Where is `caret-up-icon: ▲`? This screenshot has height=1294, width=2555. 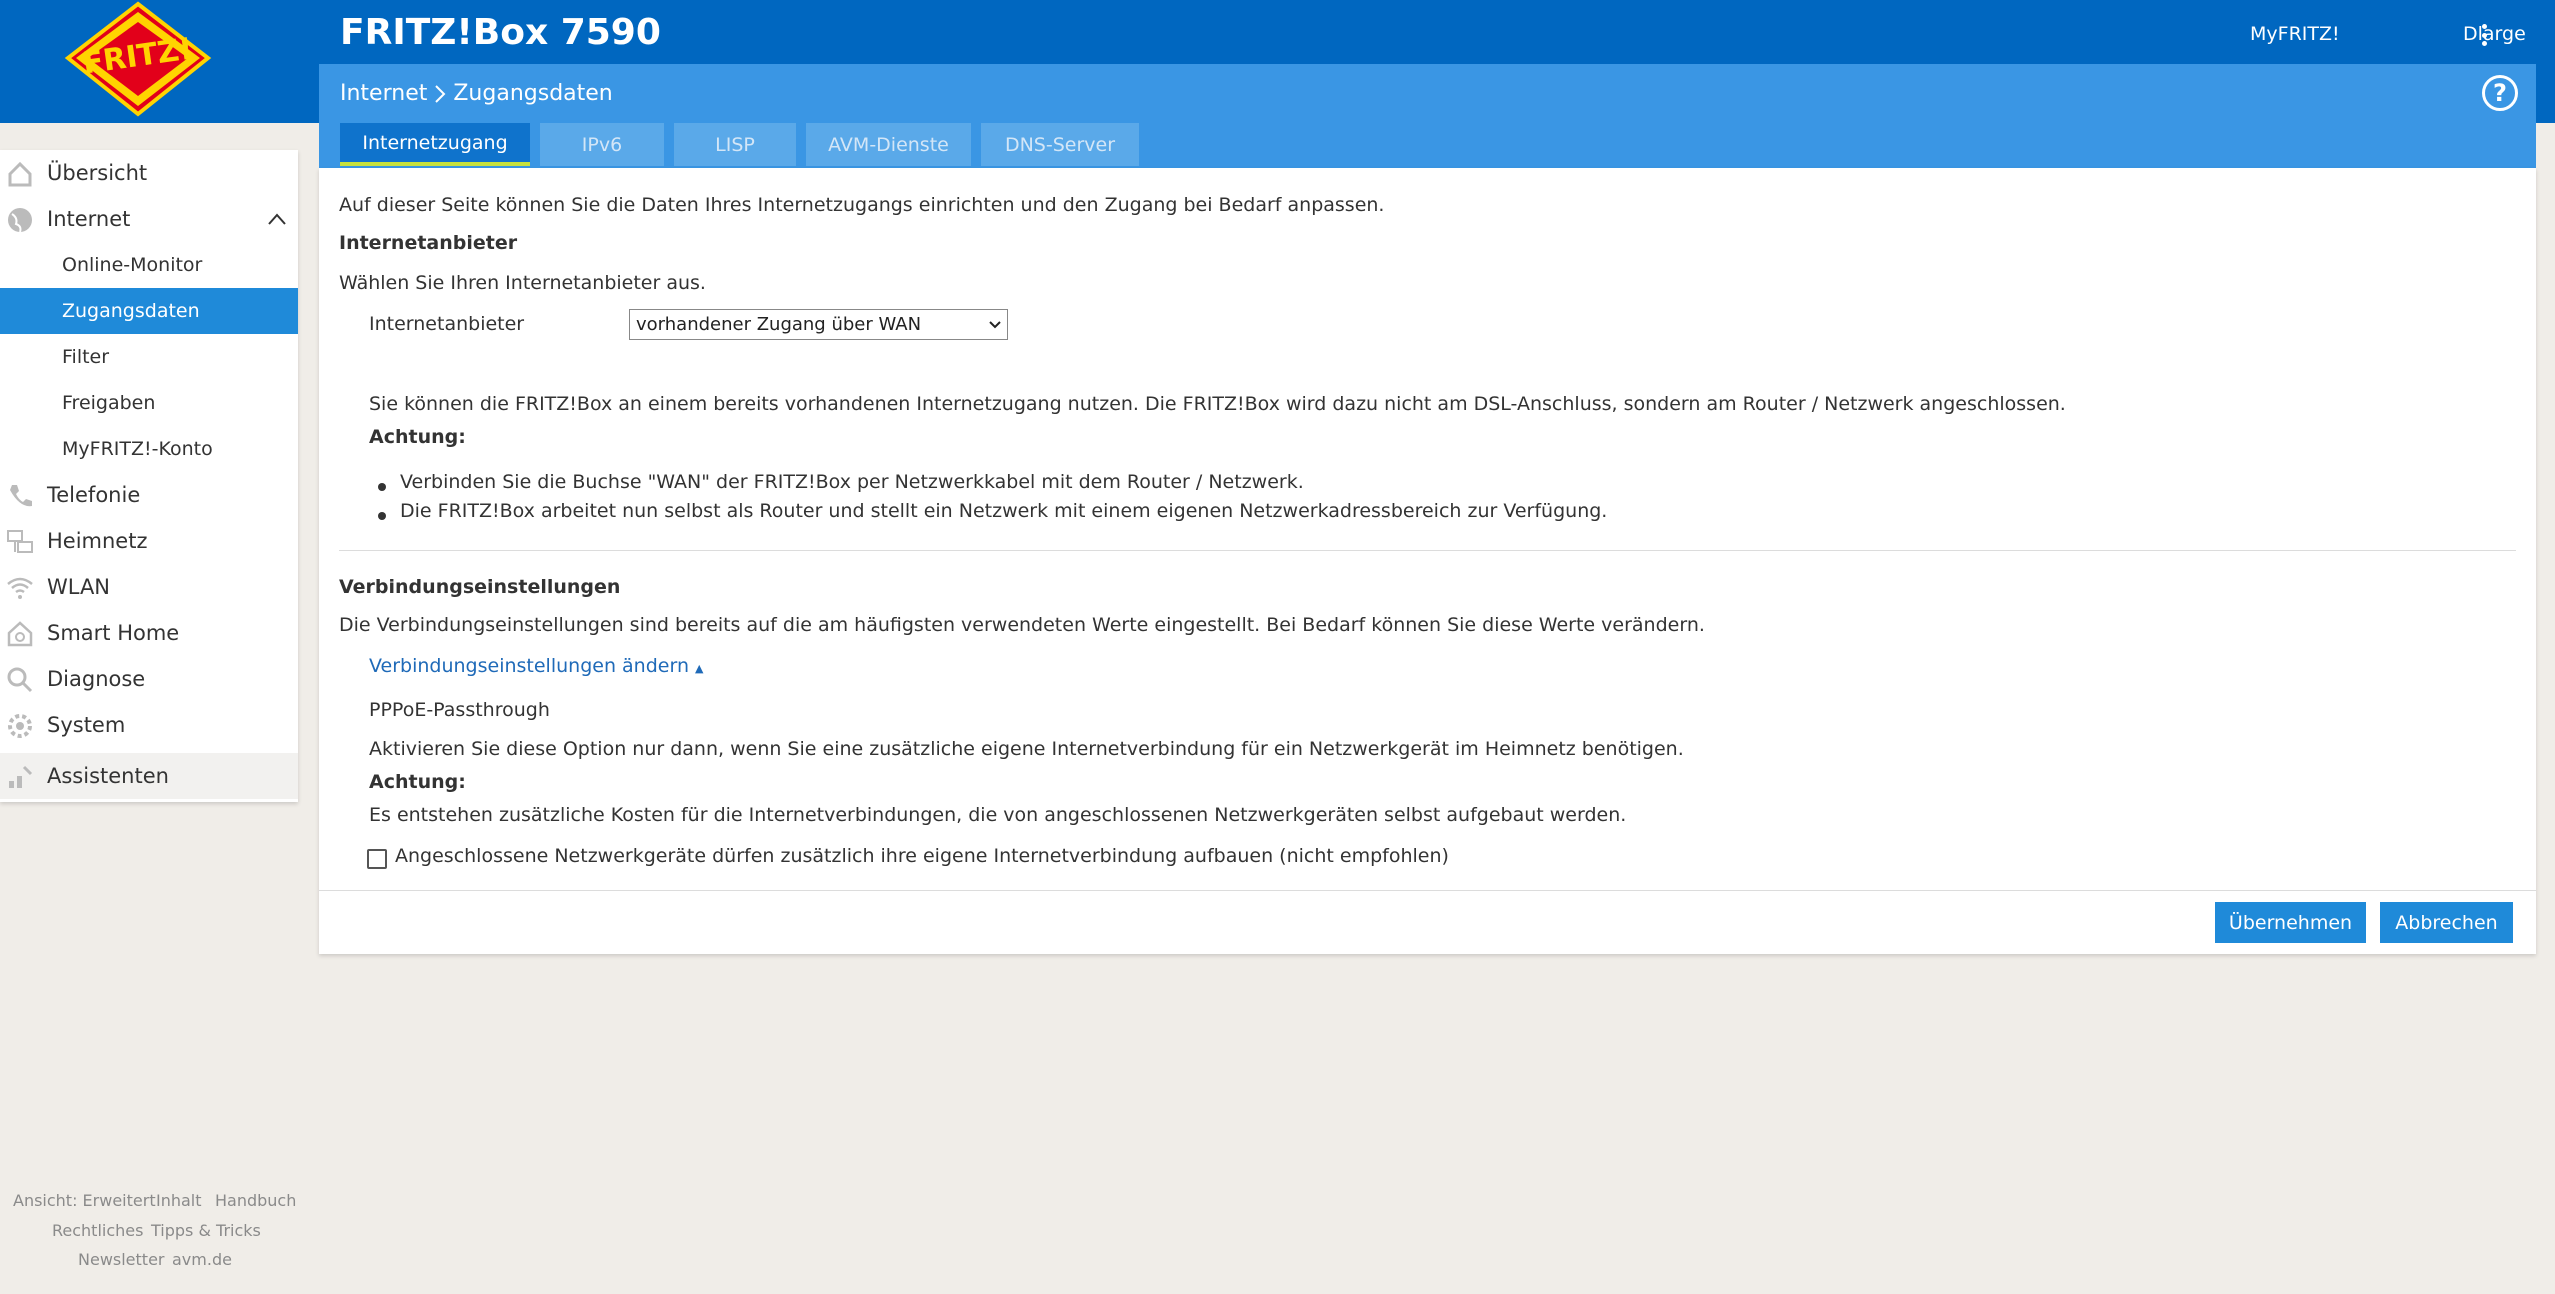
caret-up-icon: ▲ is located at coordinates (699, 668).